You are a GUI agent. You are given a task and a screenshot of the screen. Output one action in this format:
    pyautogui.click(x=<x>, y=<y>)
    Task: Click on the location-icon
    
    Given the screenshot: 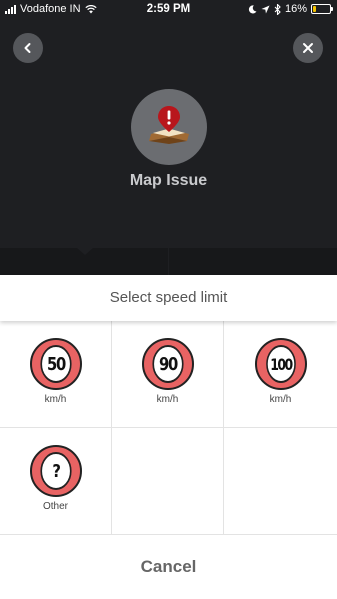 What is the action you would take?
    pyautogui.click(x=265, y=9)
    